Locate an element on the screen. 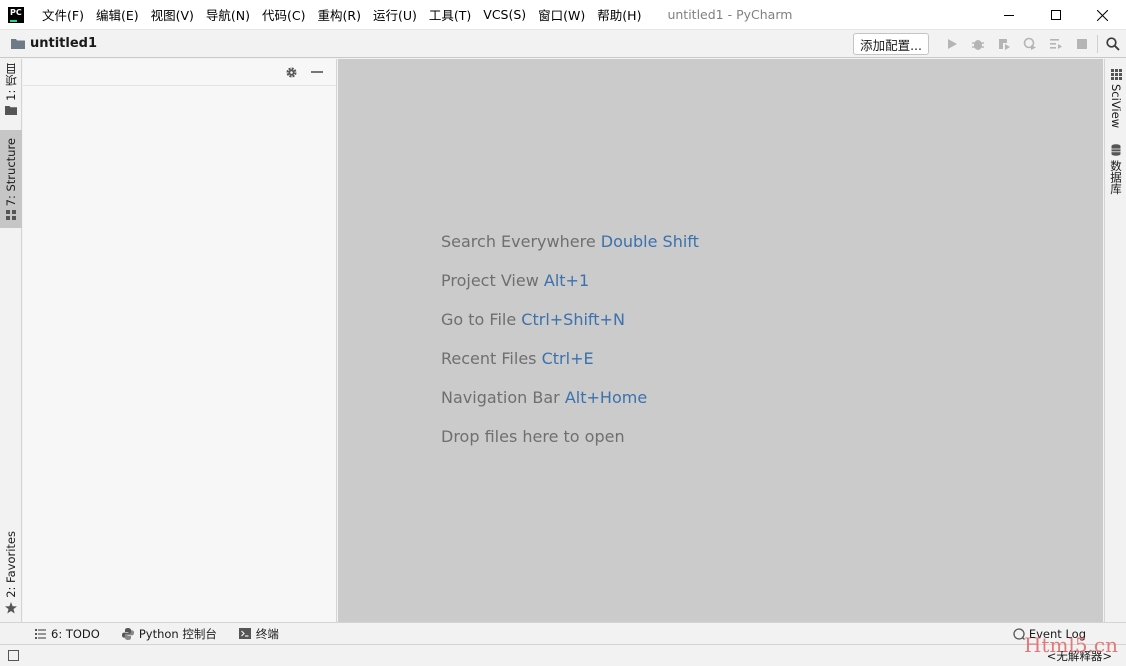 Image resolution: width=1126 pixels, height=666 pixels. gear-icon is located at coordinates (291, 72).